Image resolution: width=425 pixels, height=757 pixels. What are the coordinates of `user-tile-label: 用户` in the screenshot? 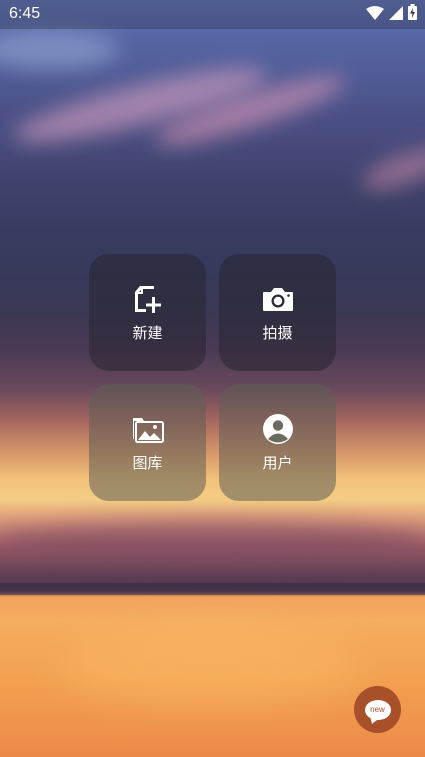 It's located at (277, 463).